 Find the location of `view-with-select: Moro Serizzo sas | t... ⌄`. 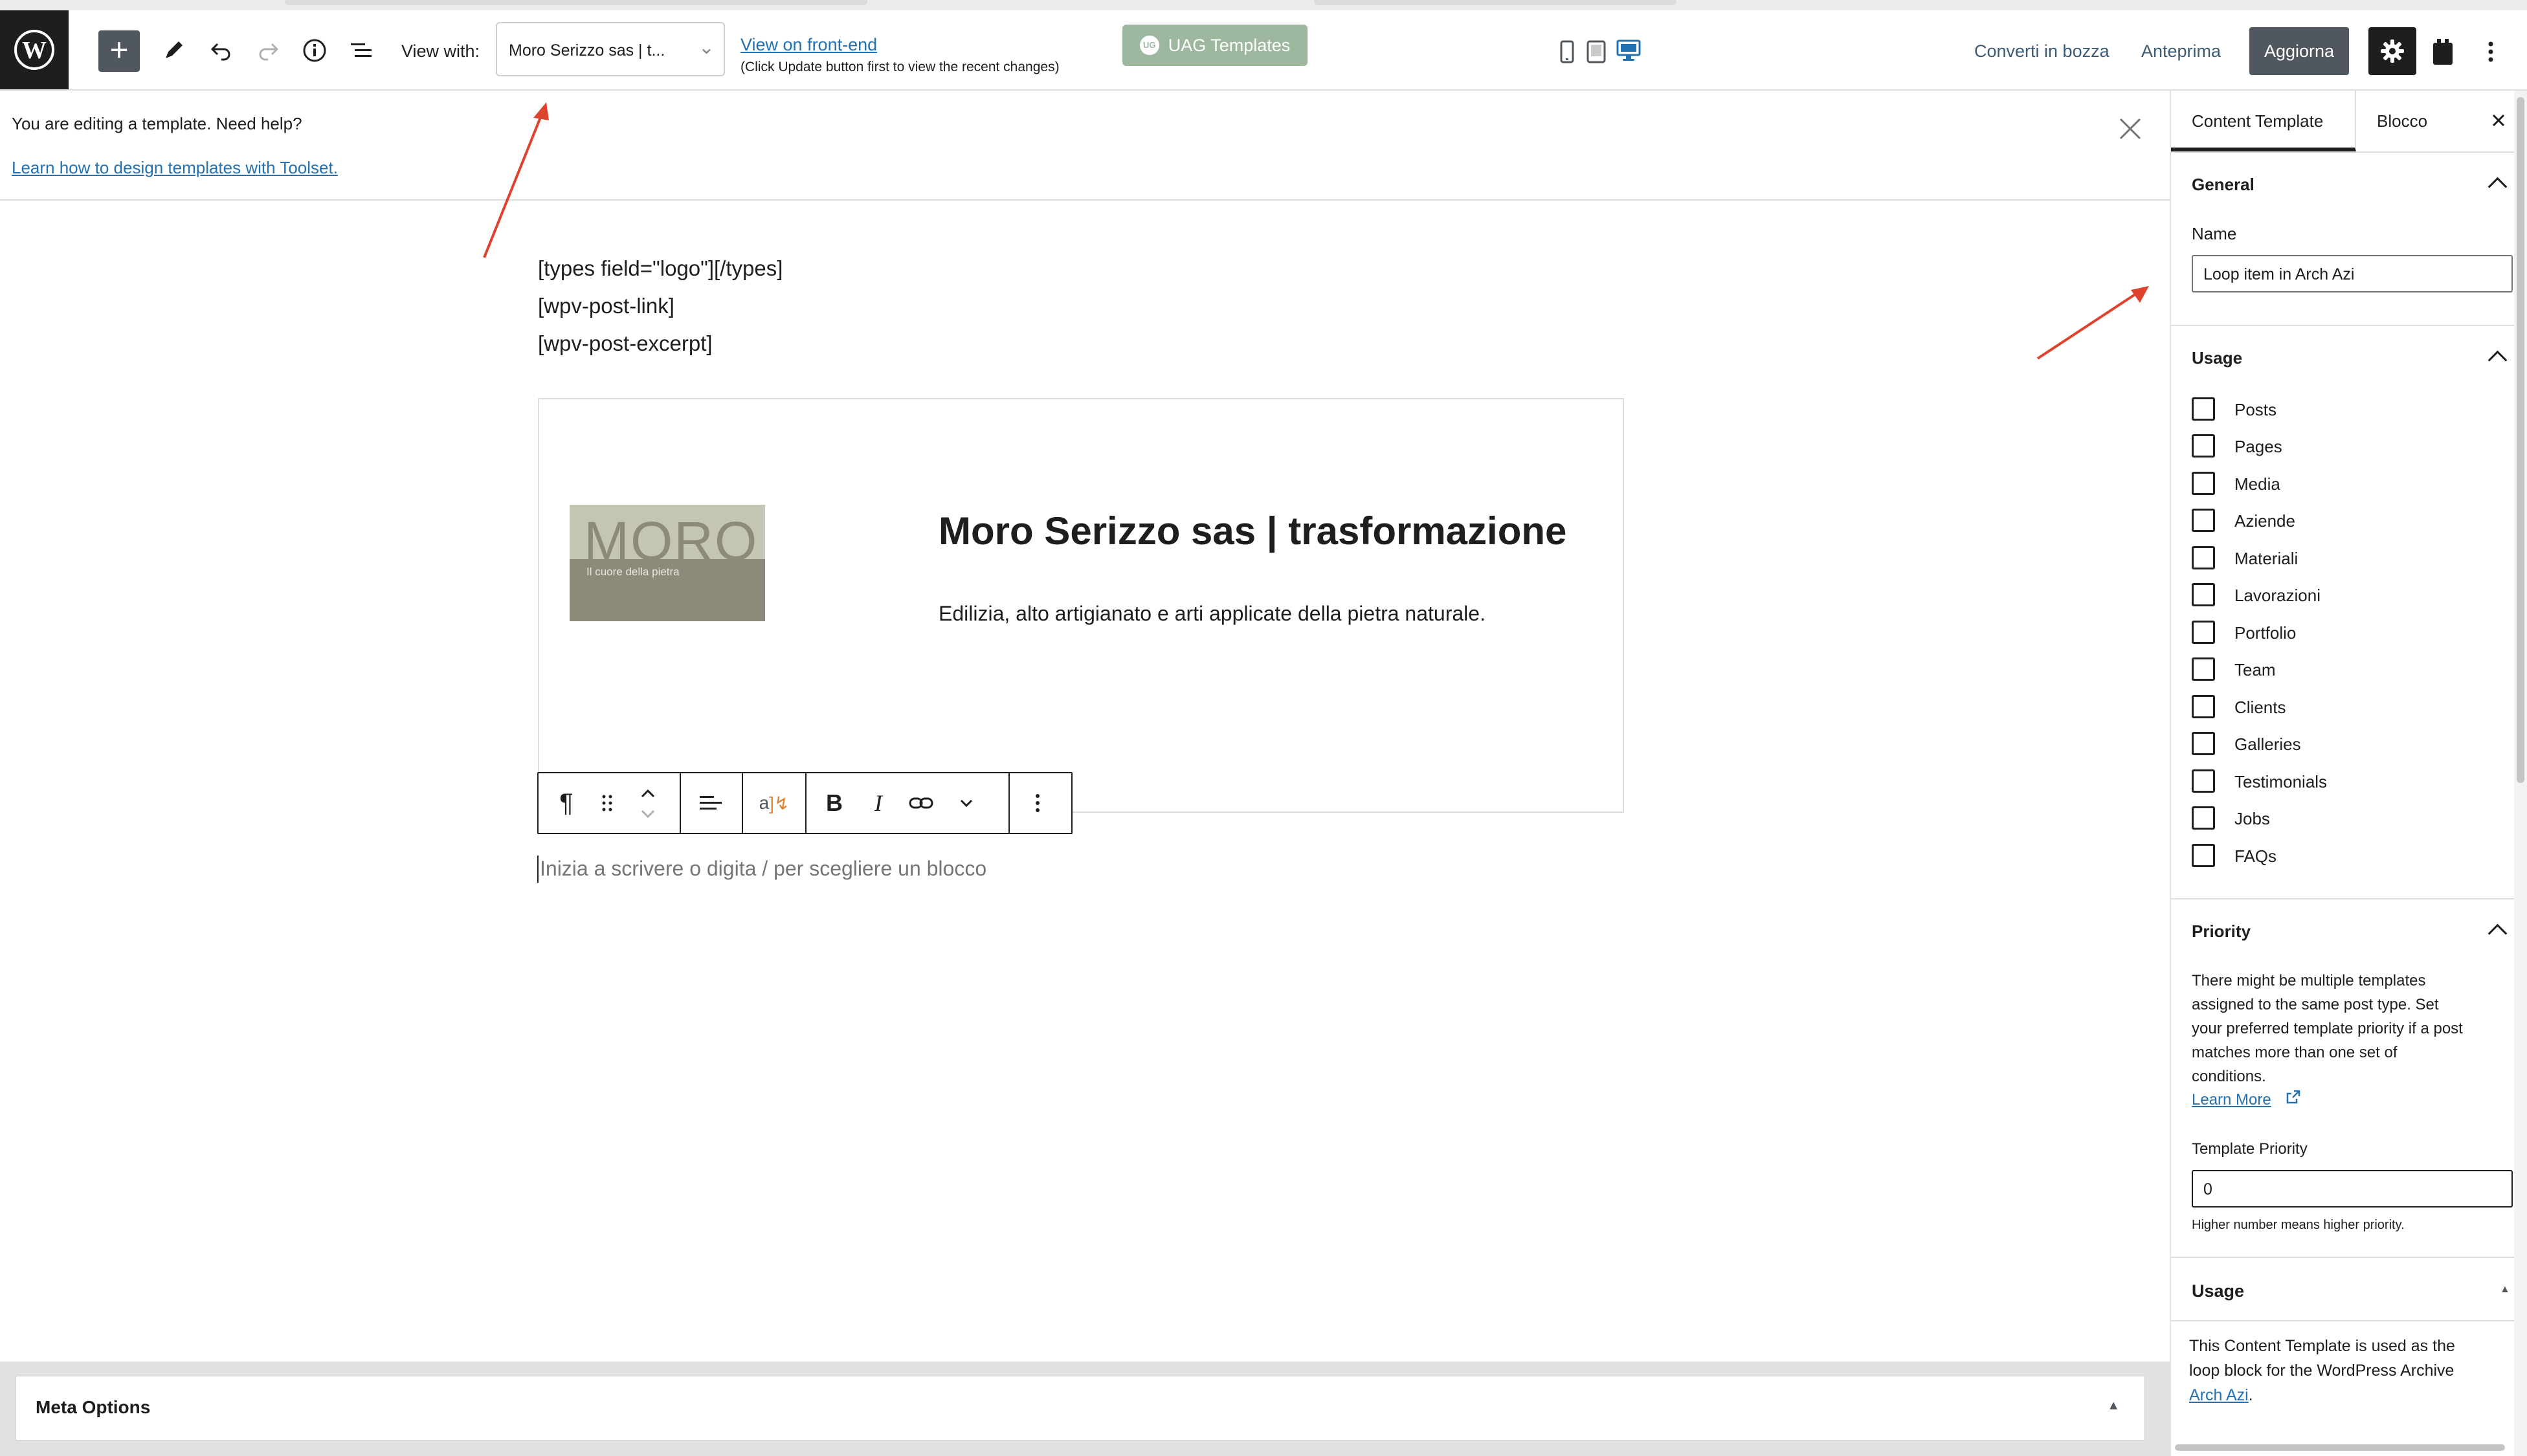

view-with-select: Moro Serizzo sas | t... ⌄ is located at coordinates (610, 49).